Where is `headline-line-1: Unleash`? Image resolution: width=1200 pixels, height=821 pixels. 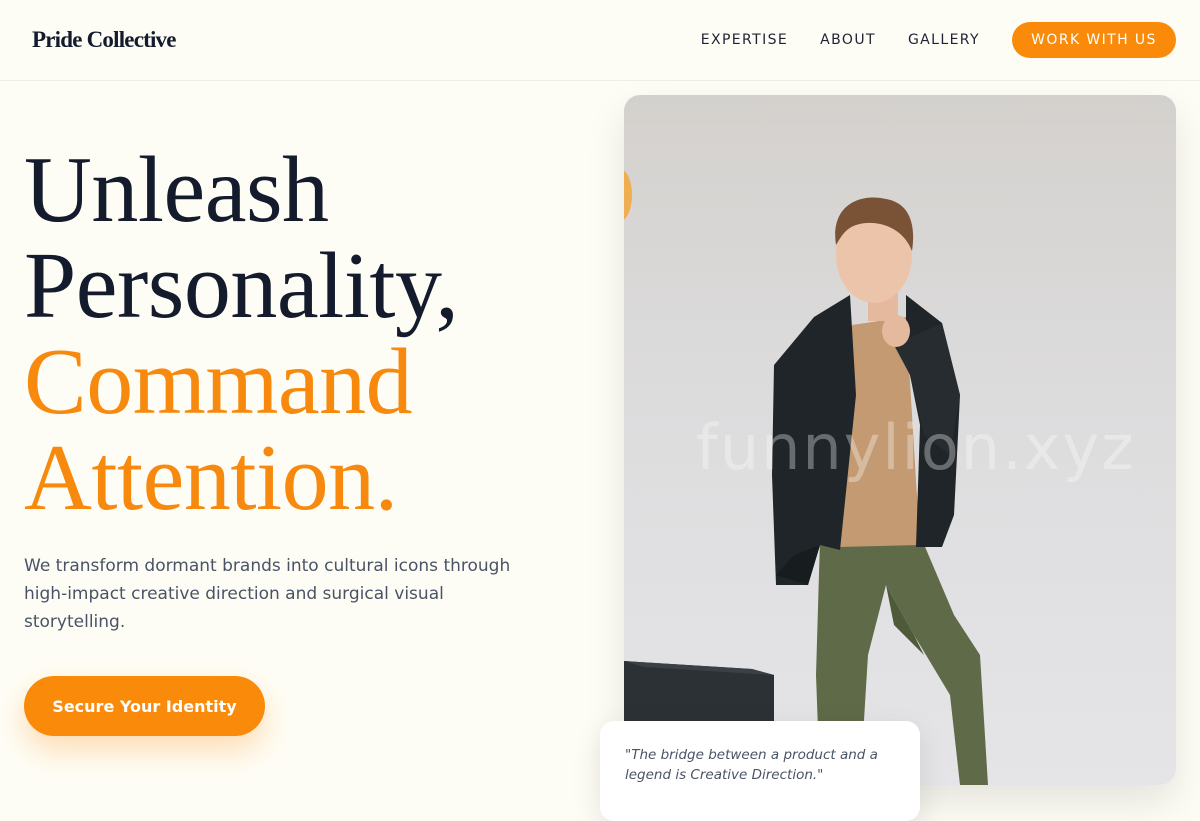
headline-line-1: Unleash is located at coordinates (176, 190).